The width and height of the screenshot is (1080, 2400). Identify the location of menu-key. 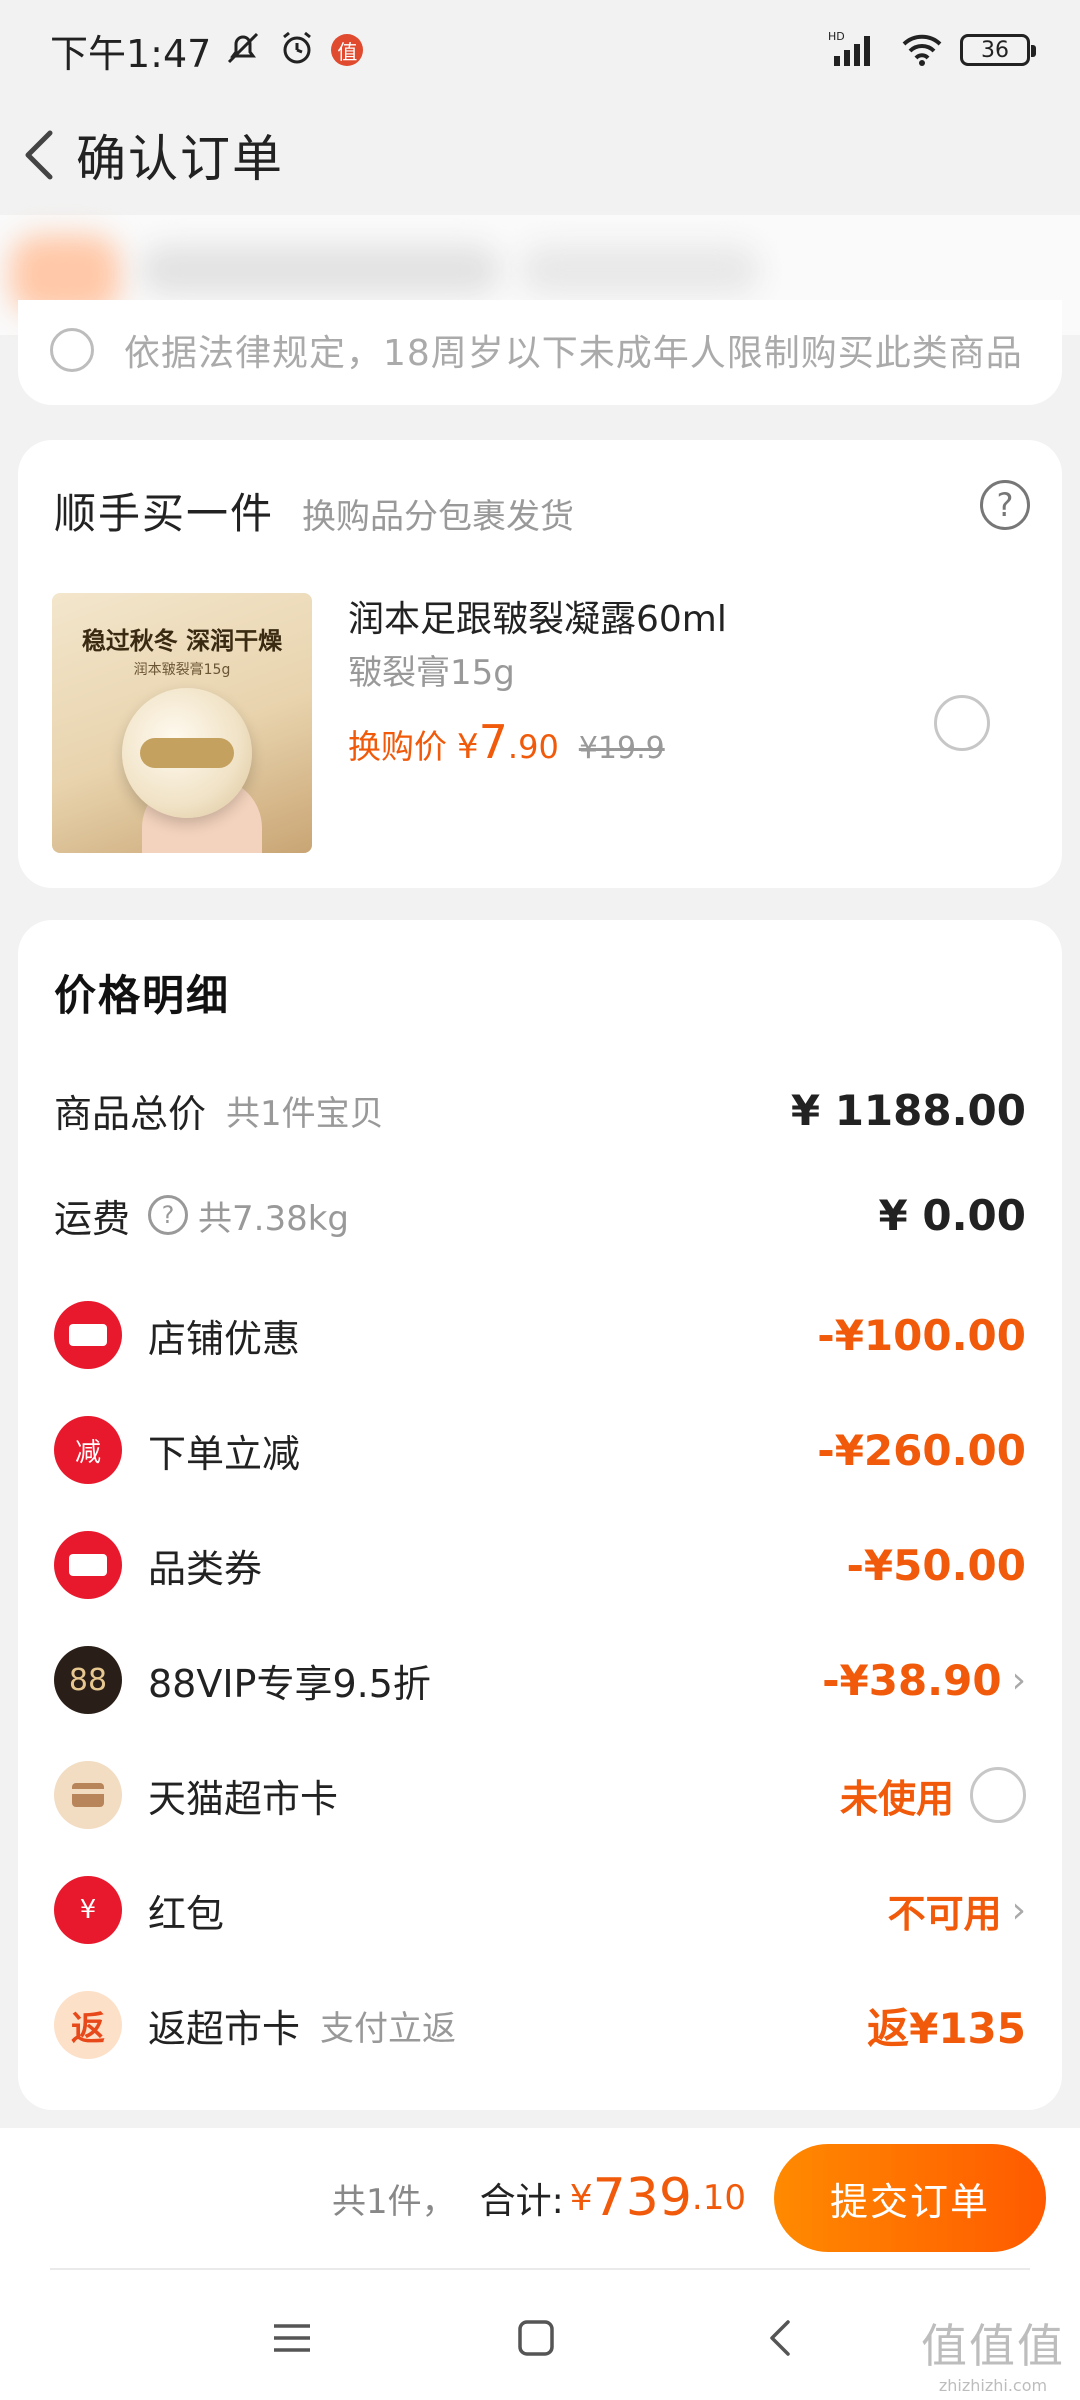
(292, 2338).